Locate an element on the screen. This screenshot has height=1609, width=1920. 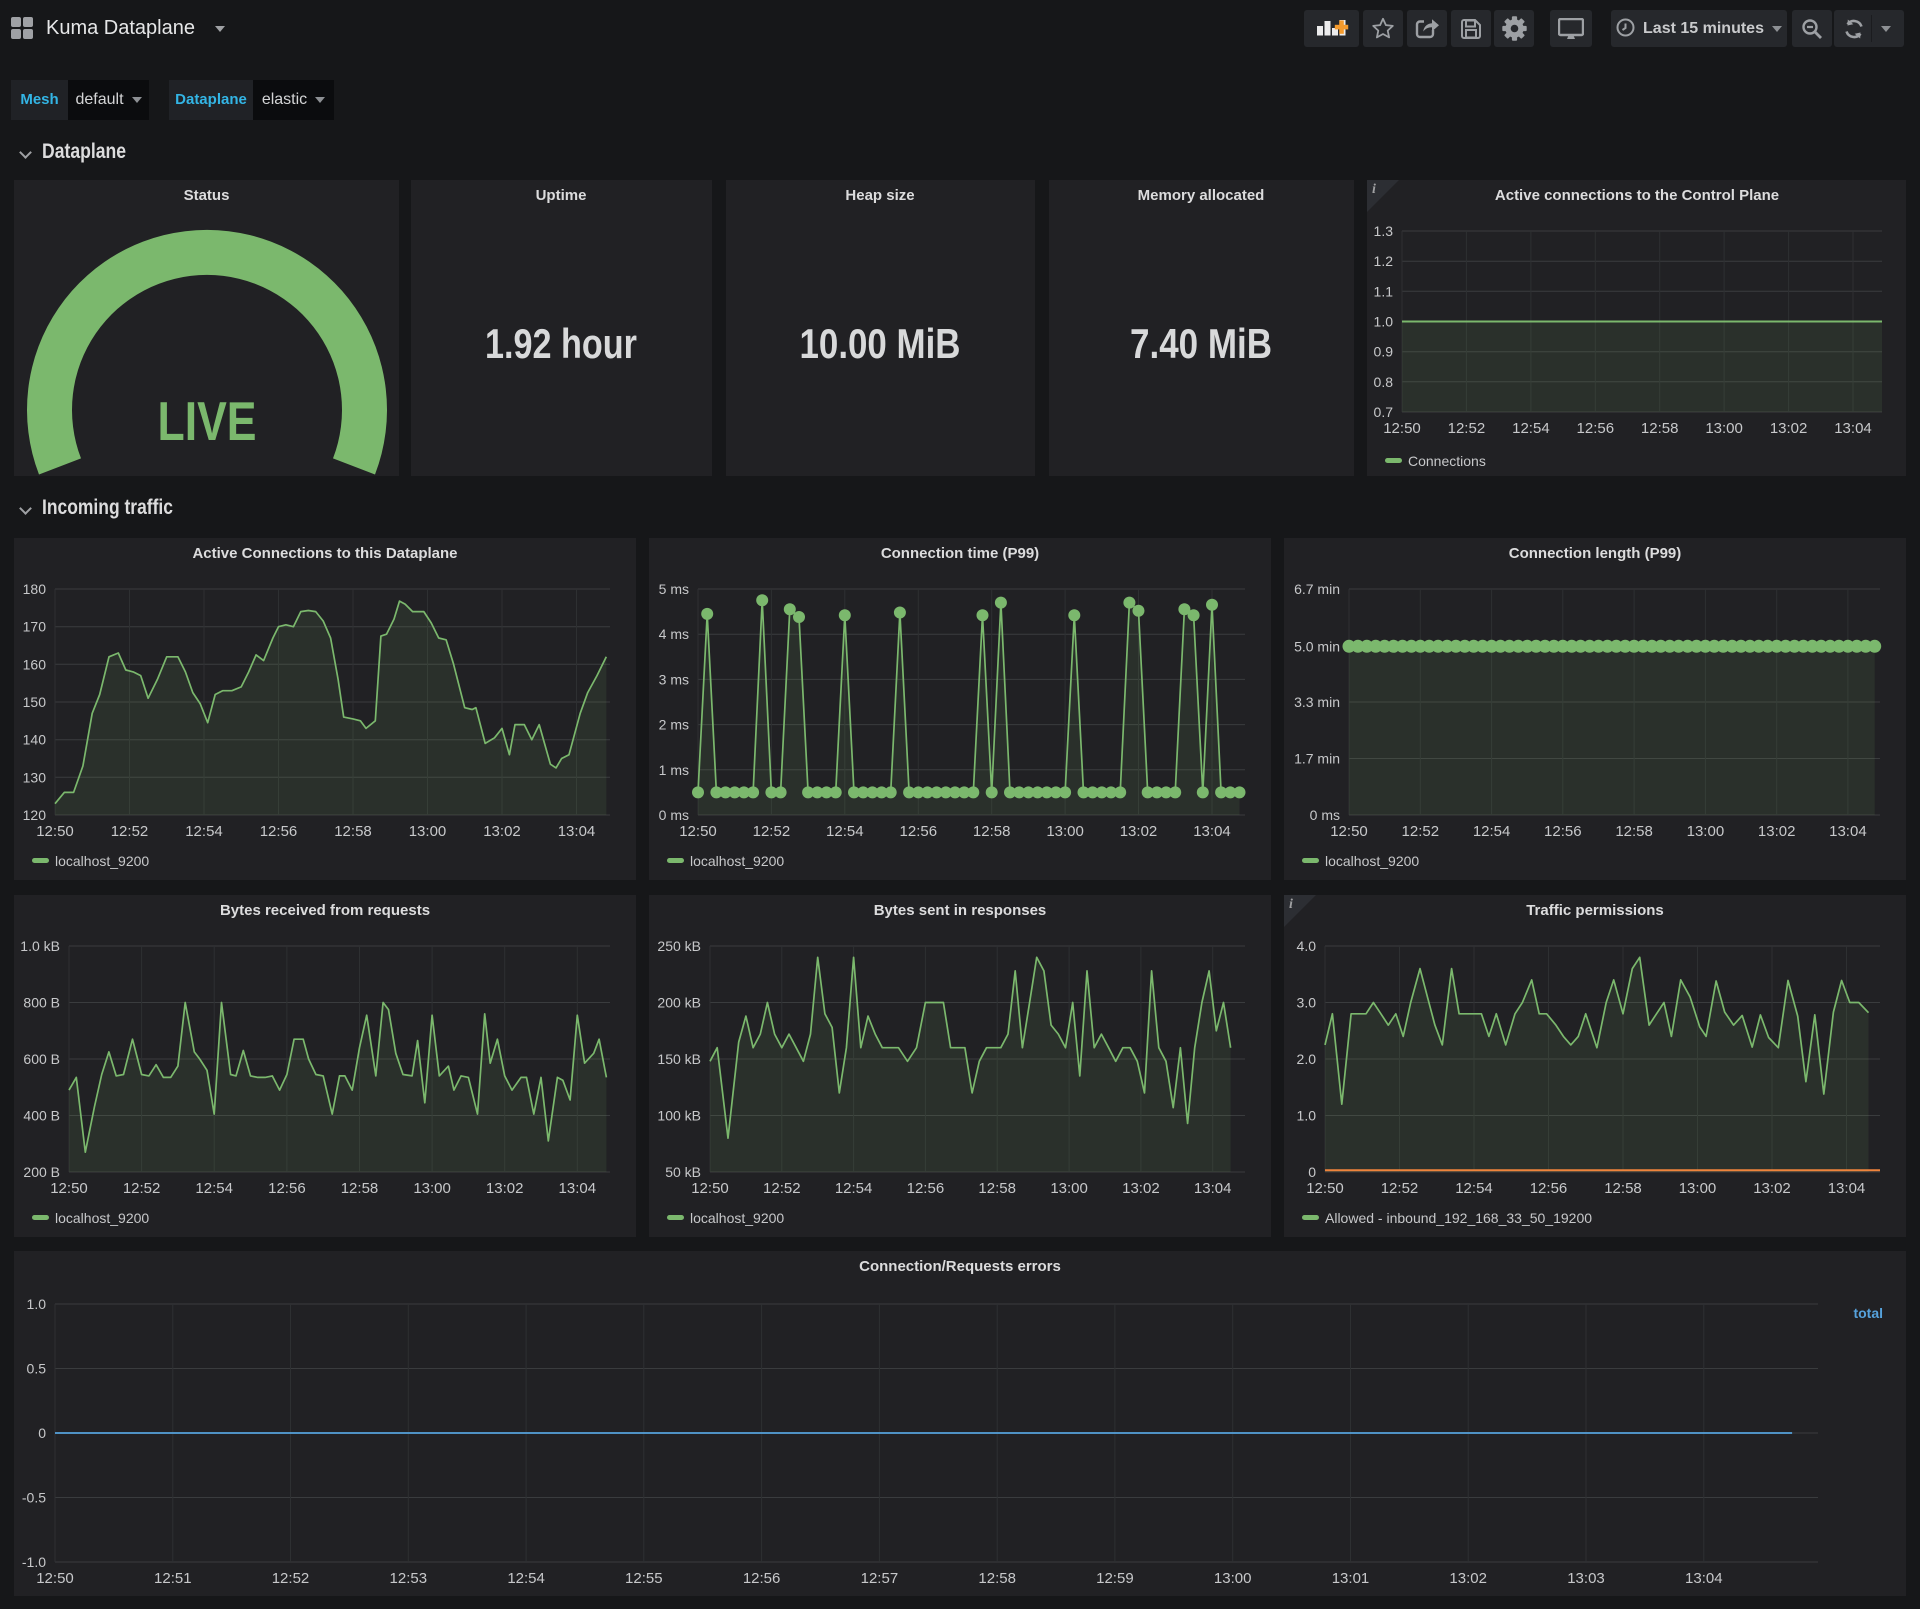
svg-text: 2 ms is located at coordinates (674, 725).